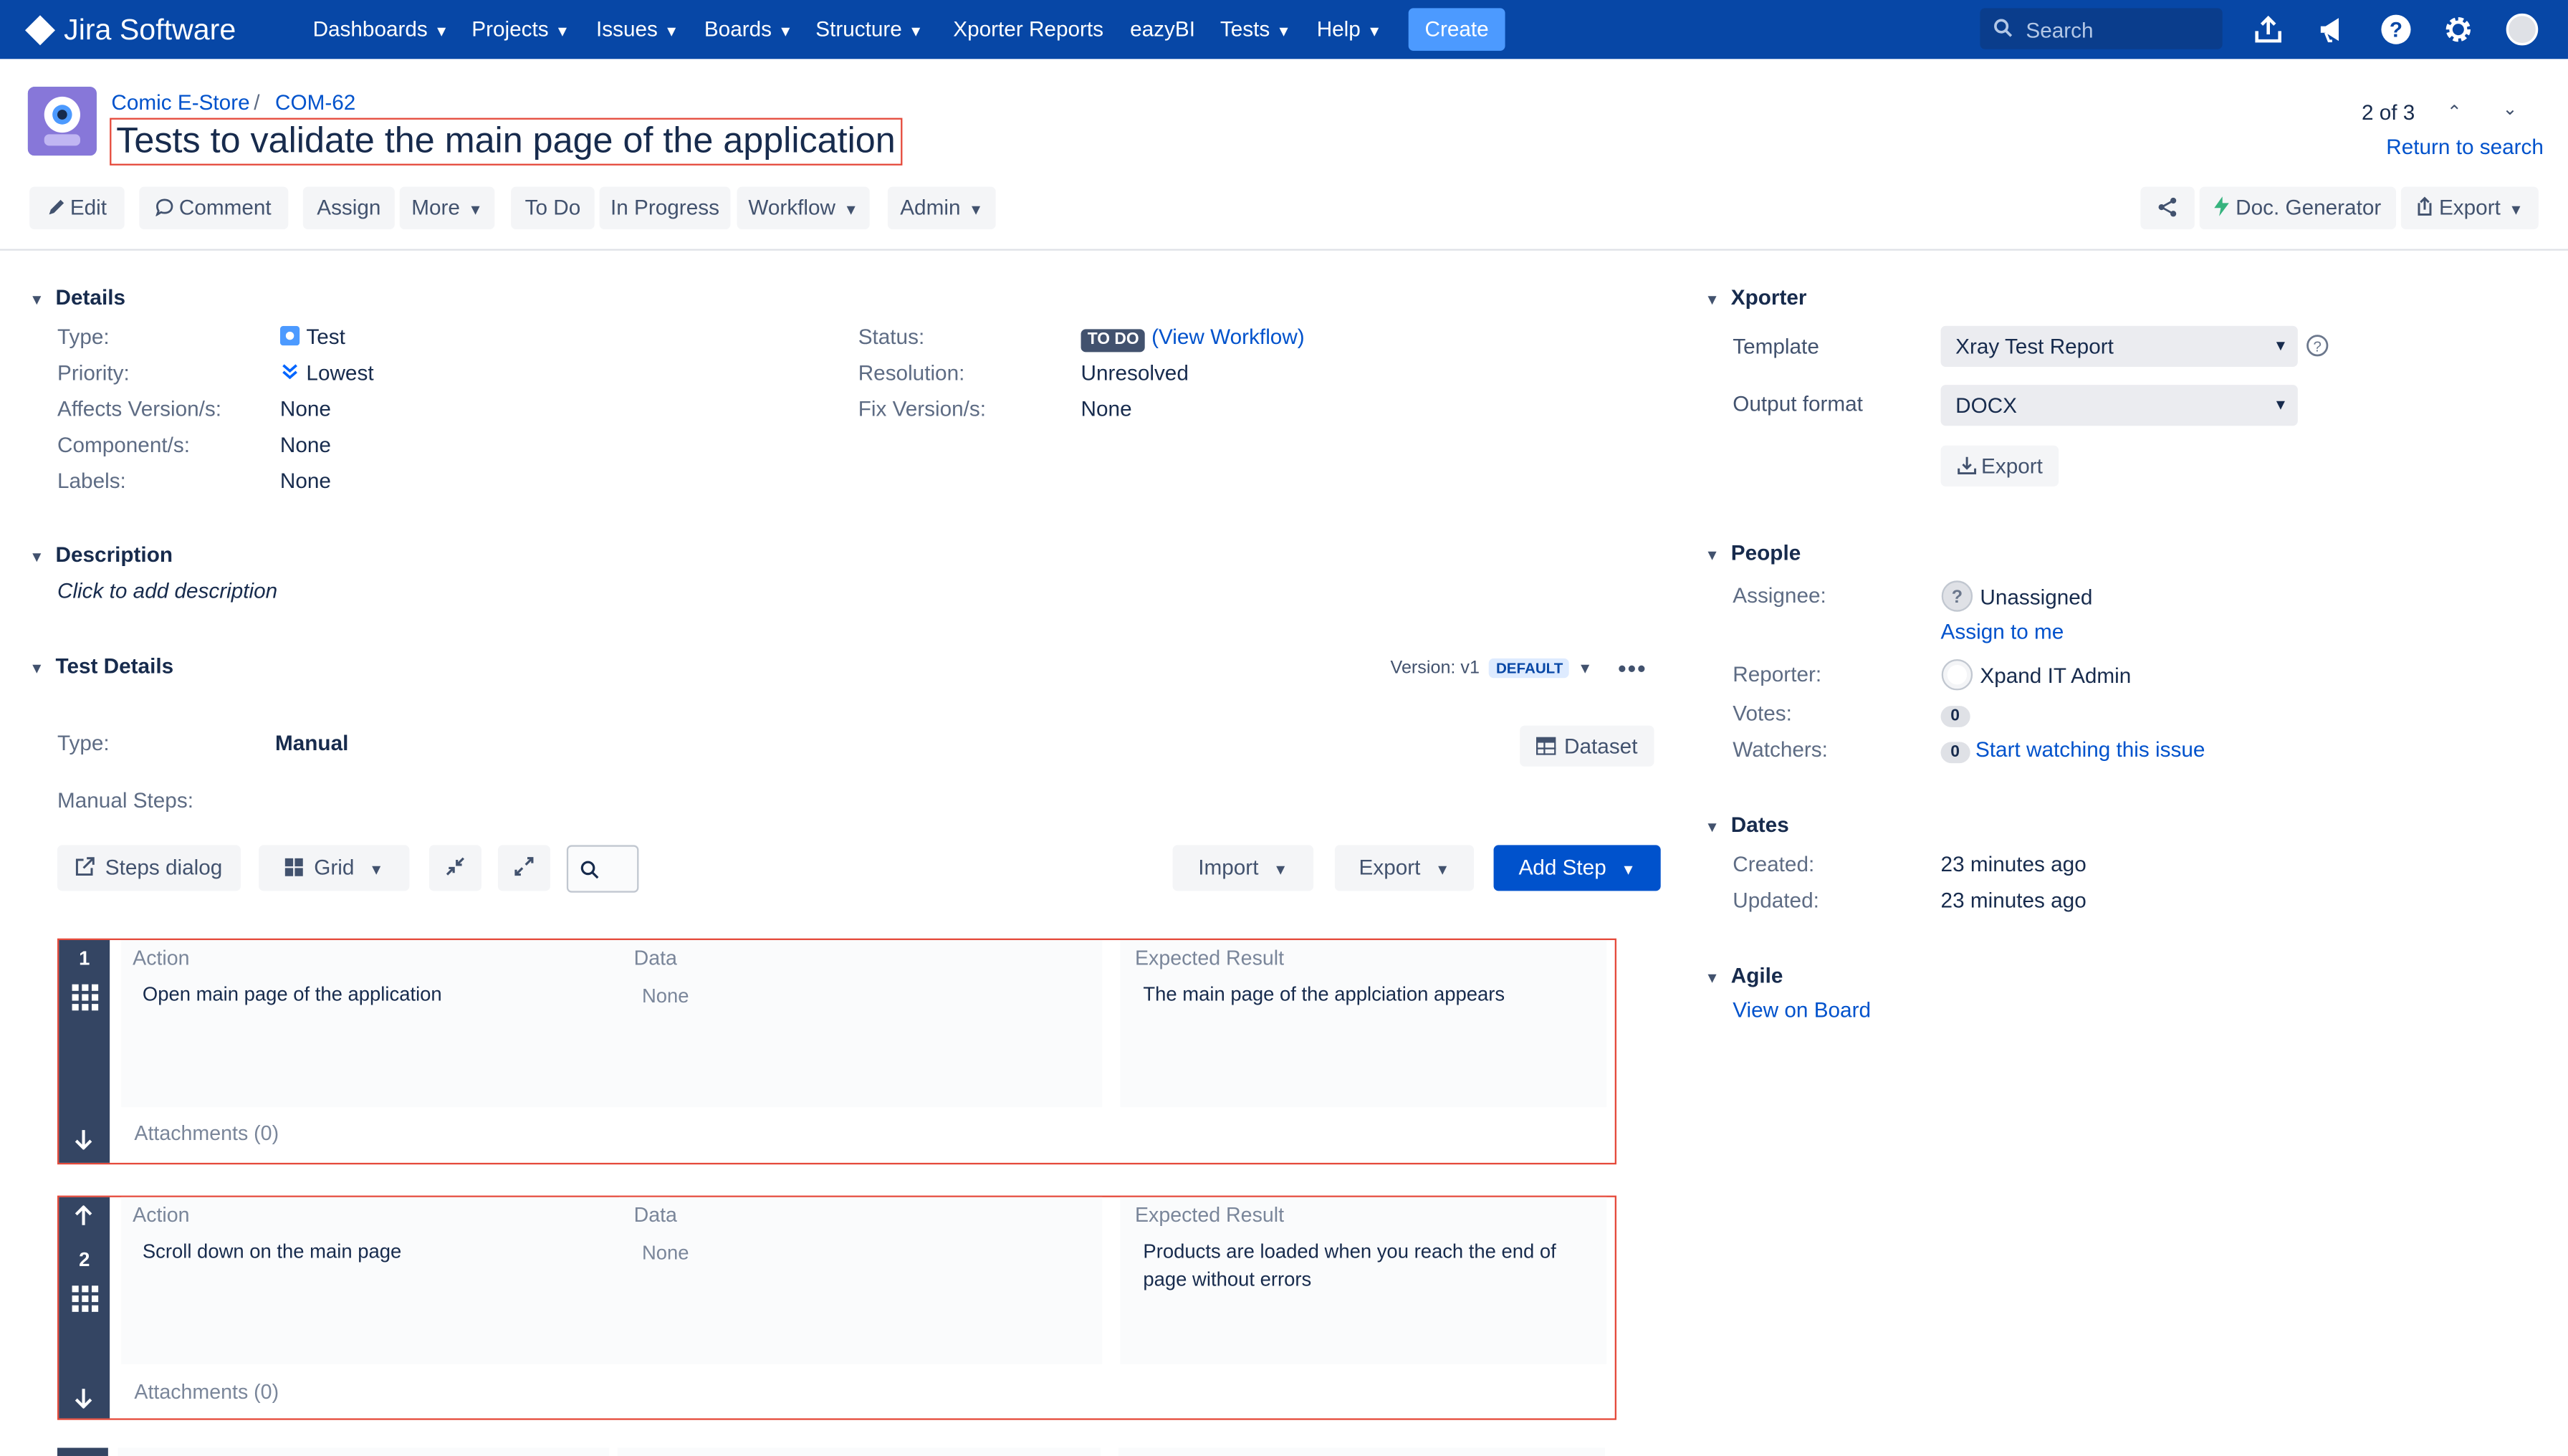  Describe the element at coordinates (149, 868) in the screenshot. I see `steps-dialog-button: Steps dialog` at that location.